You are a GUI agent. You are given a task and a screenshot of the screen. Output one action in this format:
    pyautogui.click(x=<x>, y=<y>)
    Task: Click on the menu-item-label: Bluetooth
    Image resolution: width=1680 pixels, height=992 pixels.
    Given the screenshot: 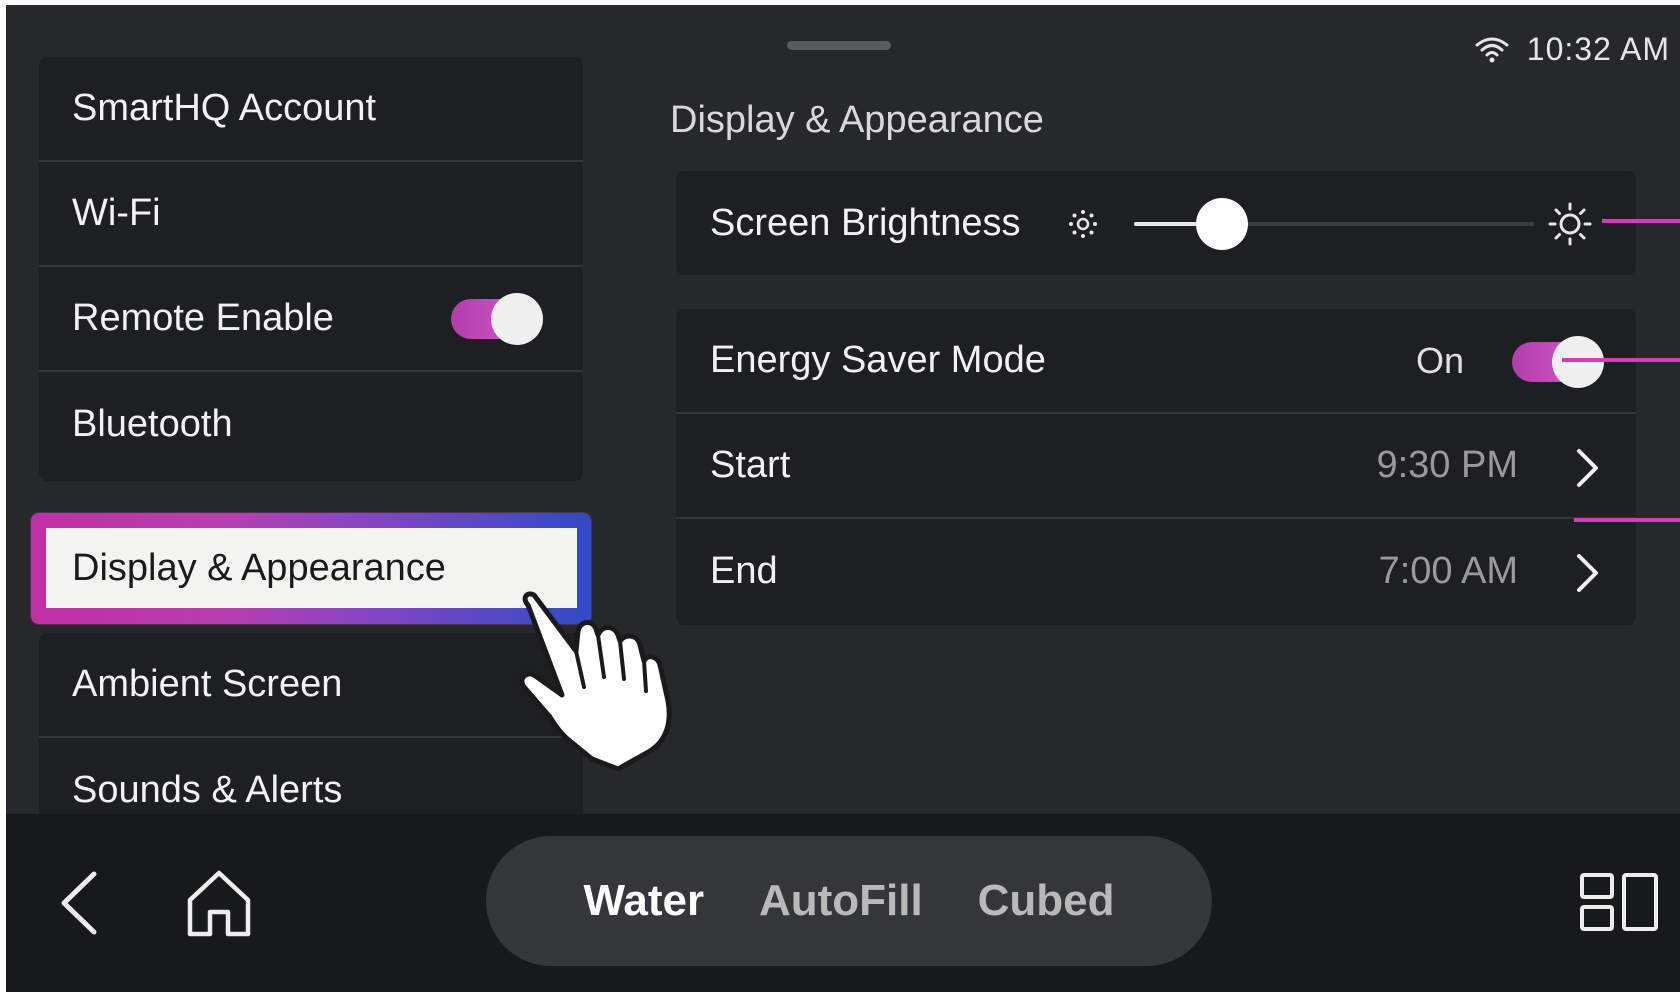 What is the action you would take?
    pyautogui.click(x=152, y=424)
    